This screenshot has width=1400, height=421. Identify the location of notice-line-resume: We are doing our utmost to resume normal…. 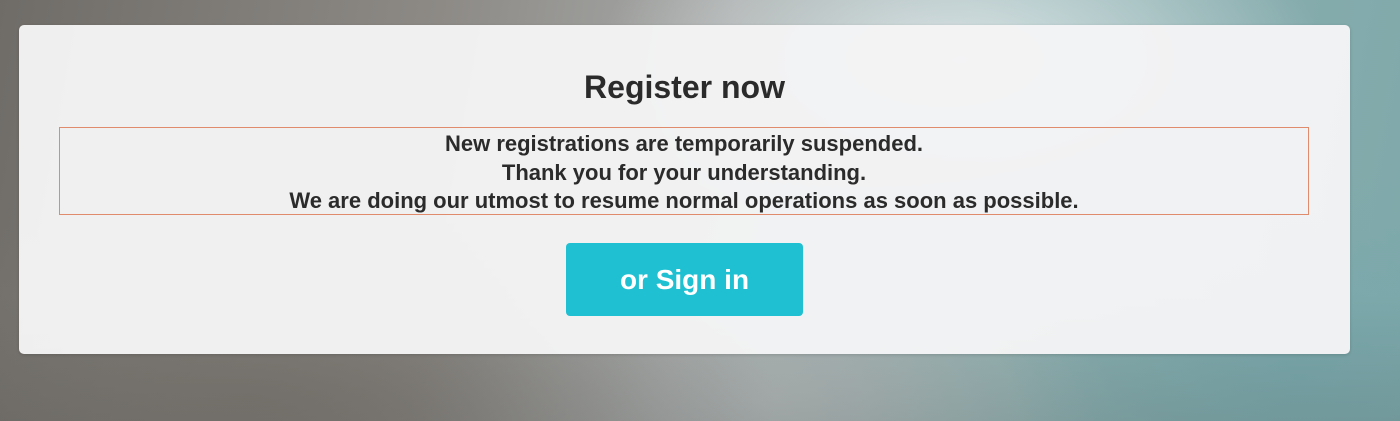
(684, 200).